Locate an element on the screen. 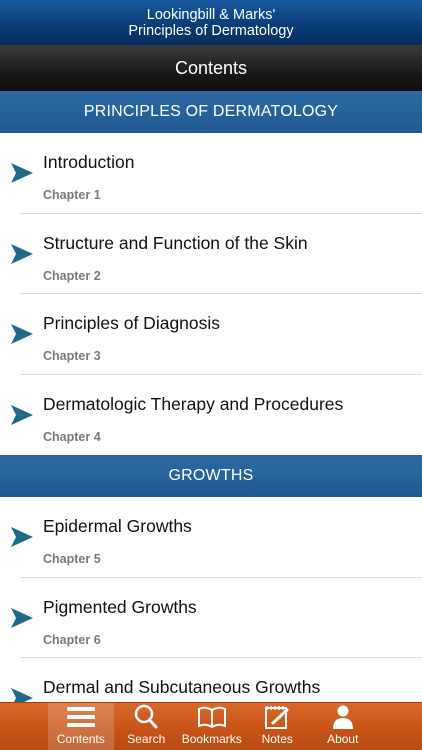 This screenshot has width=422, height=750. tab-search: Search is located at coordinates (147, 726).